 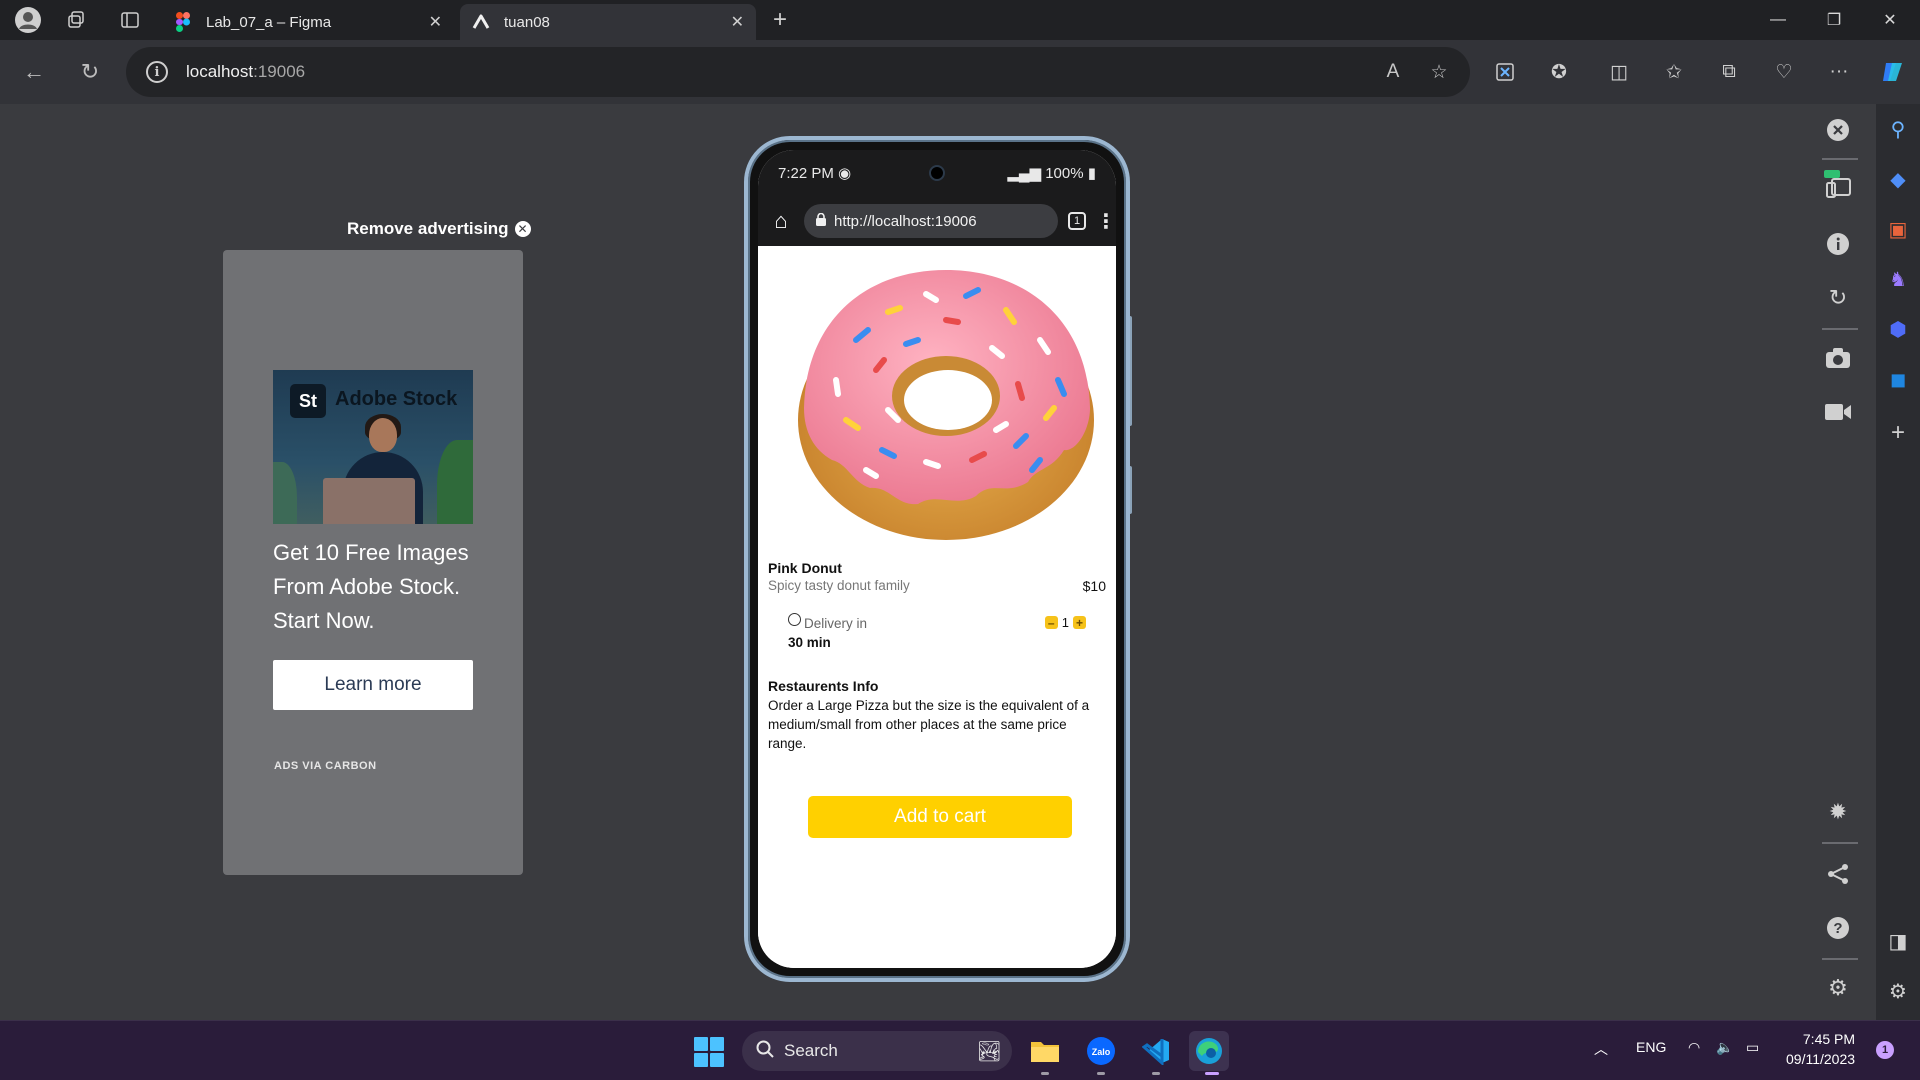 I want to click on mobile-url-bar: ⌂ http://localhost:19006 1 ⋮, so click(x=937, y=221).